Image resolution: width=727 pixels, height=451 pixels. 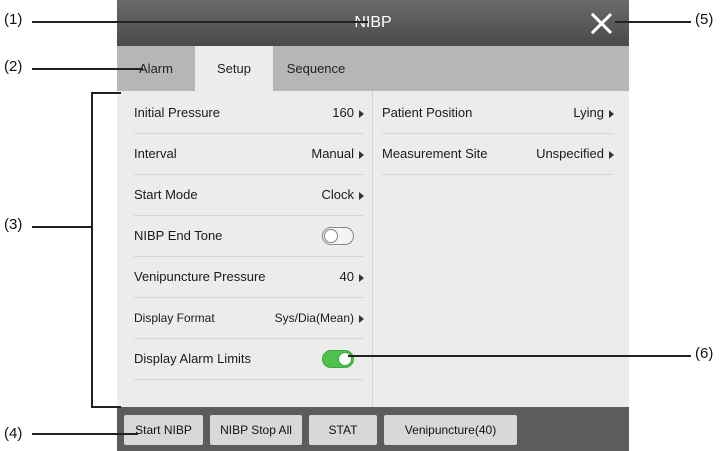 What do you see at coordinates (177, 112) in the screenshot?
I see `initial-pressure-label: Initial Pressure` at bounding box center [177, 112].